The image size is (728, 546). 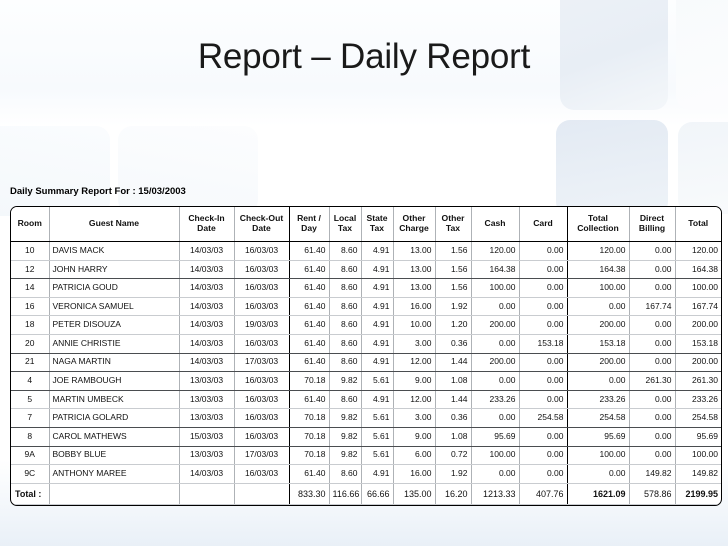 I want to click on cell-room: 7, so click(x=30, y=418).